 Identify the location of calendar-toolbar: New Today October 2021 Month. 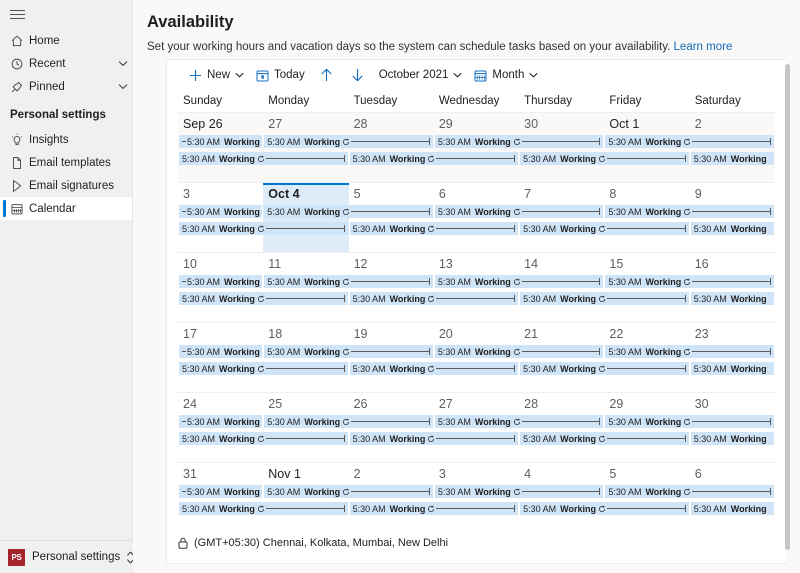
(476, 75).